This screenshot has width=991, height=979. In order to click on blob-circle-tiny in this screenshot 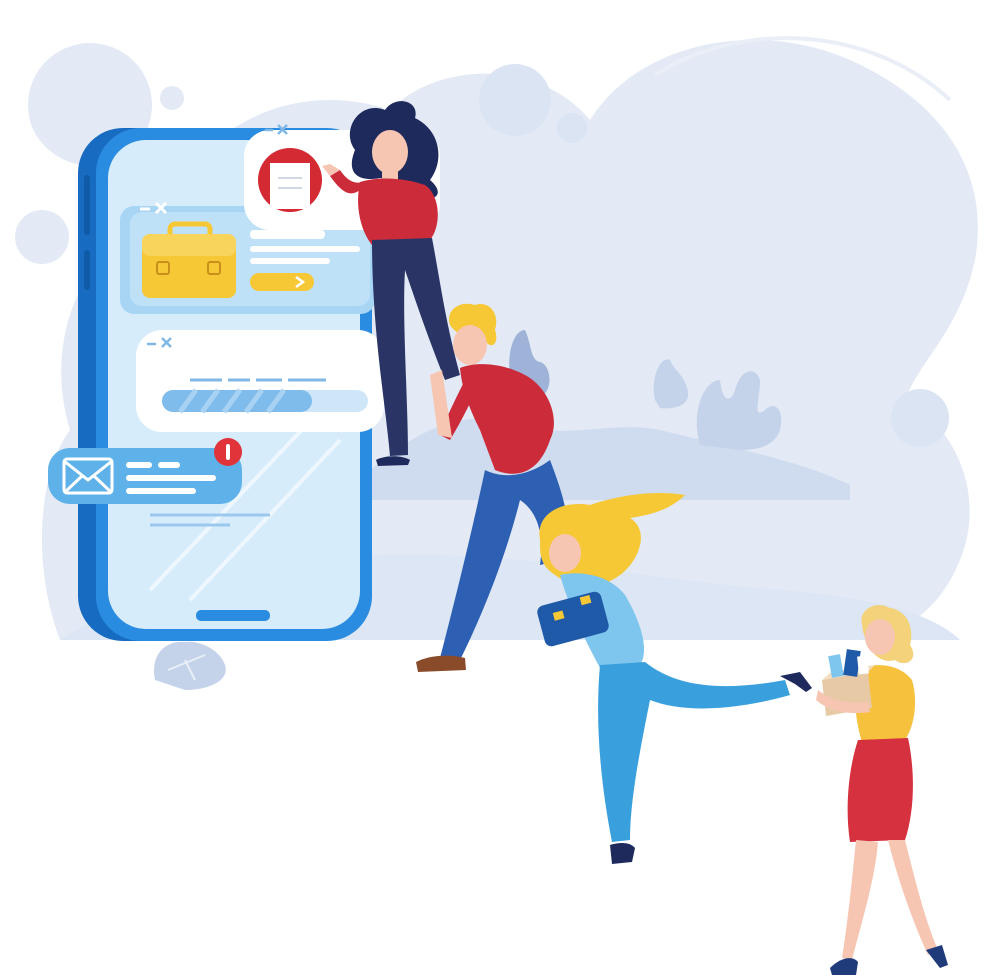, I will do `click(572, 128)`.